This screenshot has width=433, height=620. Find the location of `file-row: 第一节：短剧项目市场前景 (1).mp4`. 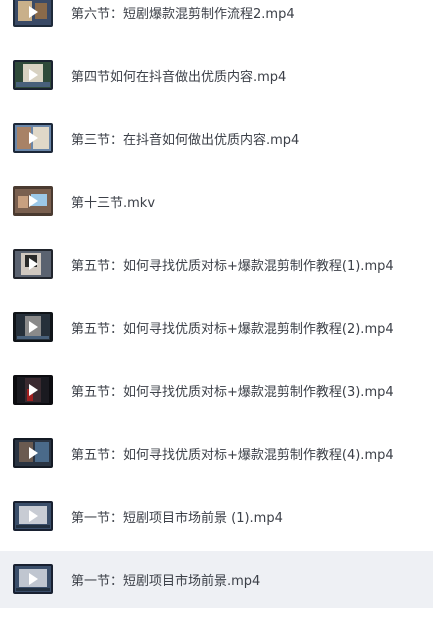

file-row: 第一节：短剧项目市场前景 (1).mp4 is located at coordinates (216, 516).